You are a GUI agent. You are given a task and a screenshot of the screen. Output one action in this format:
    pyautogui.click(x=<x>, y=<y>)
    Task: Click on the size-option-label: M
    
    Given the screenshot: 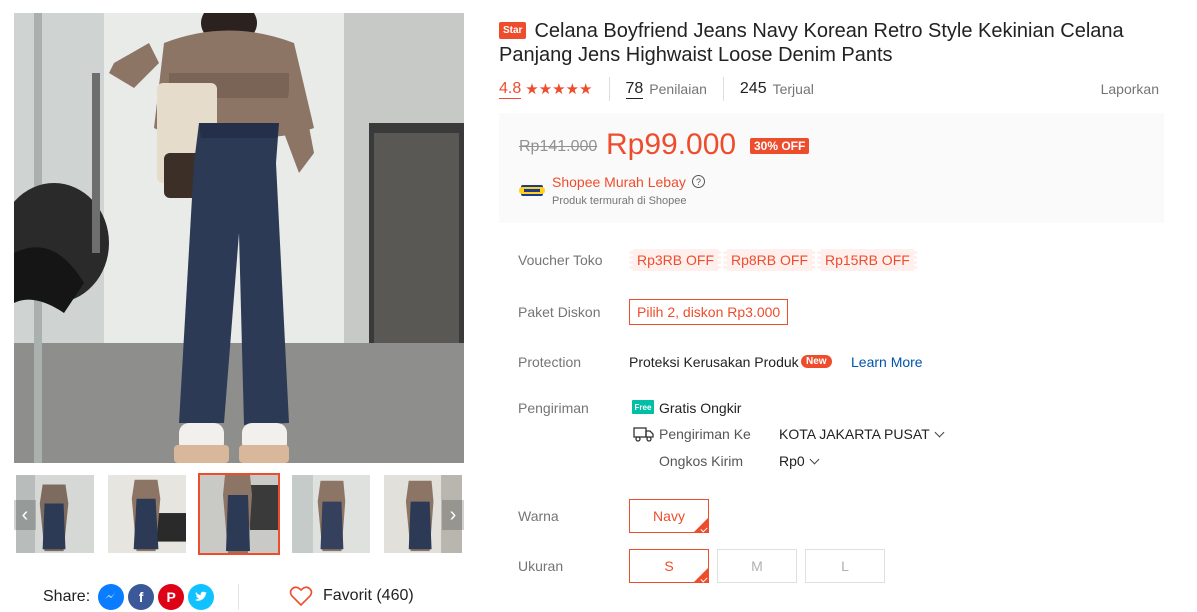 What is the action you would take?
    pyautogui.click(x=757, y=566)
    